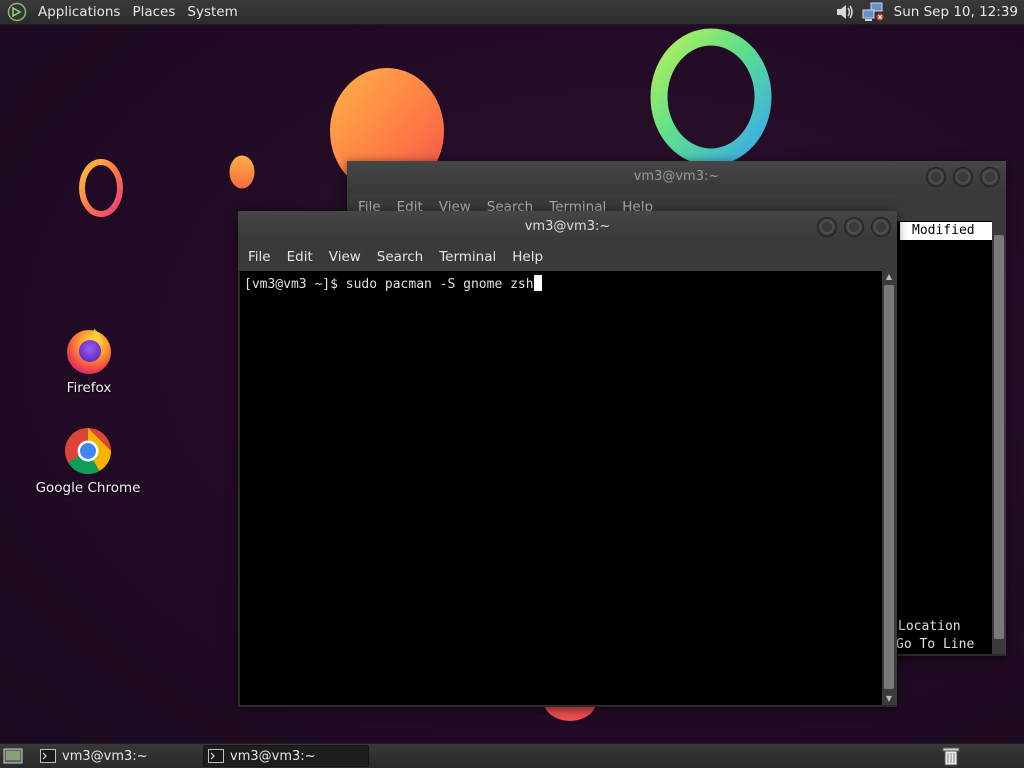  What do you see at coordinates (467, 257) in the screenshot?
I see `menu-terminal: Terminal` at bounding box center [467, 257].